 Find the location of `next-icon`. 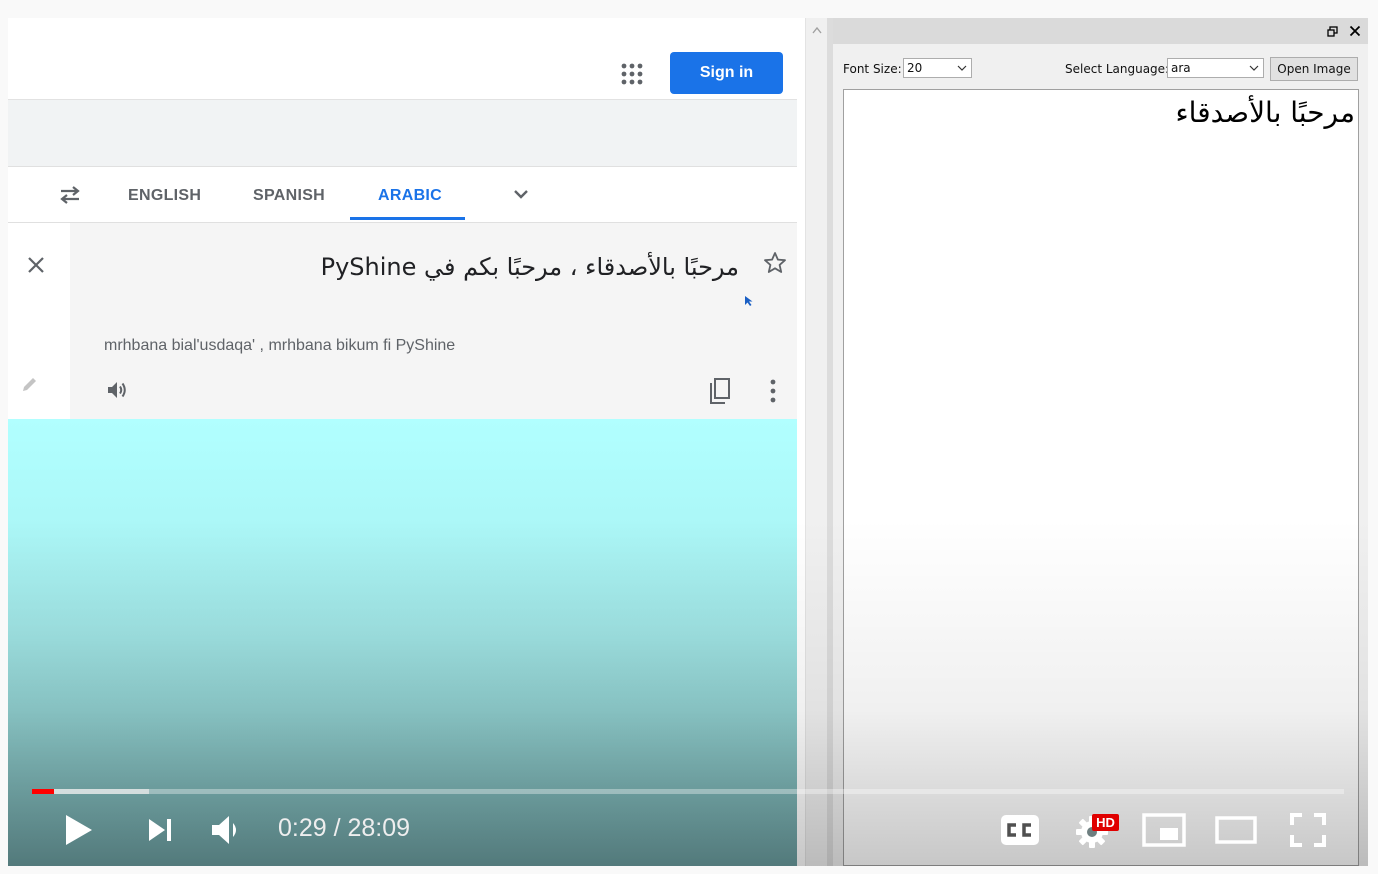

next-icon is located at coordinates (160, 830).